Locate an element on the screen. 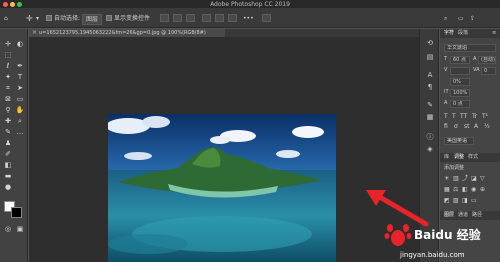 The width and height of the screenshot is (500, 262). tab-adjustments: 调整 is located at coordinates (459, 157).